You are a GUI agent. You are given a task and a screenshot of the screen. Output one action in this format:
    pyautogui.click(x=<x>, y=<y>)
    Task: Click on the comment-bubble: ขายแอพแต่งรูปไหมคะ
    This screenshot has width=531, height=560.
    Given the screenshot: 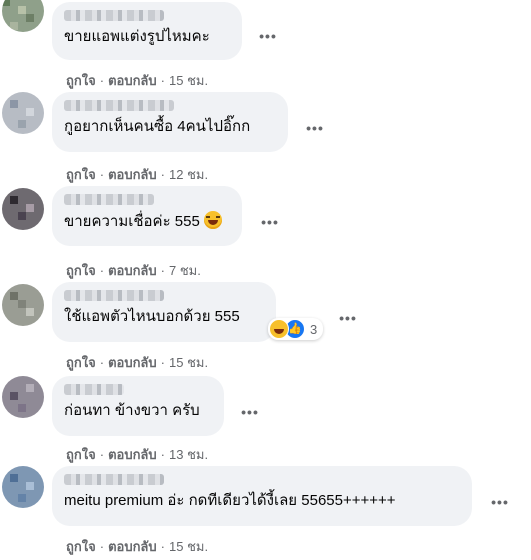 What is the action you would take?
    pyautogui.click(x=147, y=31)
    